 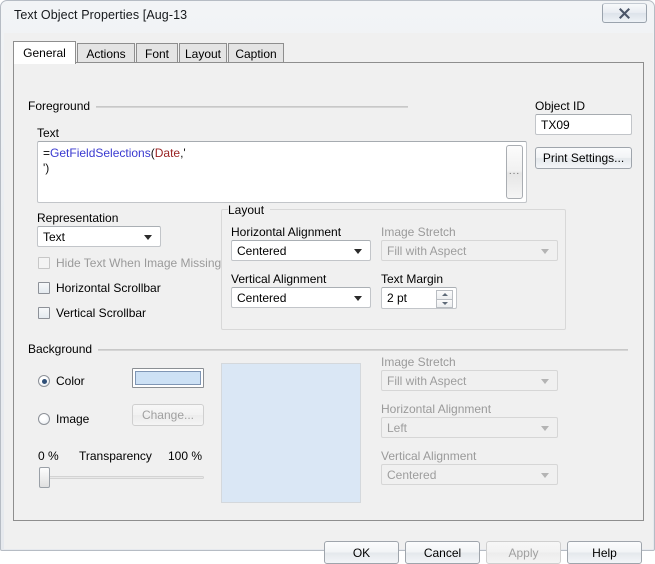 I want to click on close-icon, so click(x=624, y=13).